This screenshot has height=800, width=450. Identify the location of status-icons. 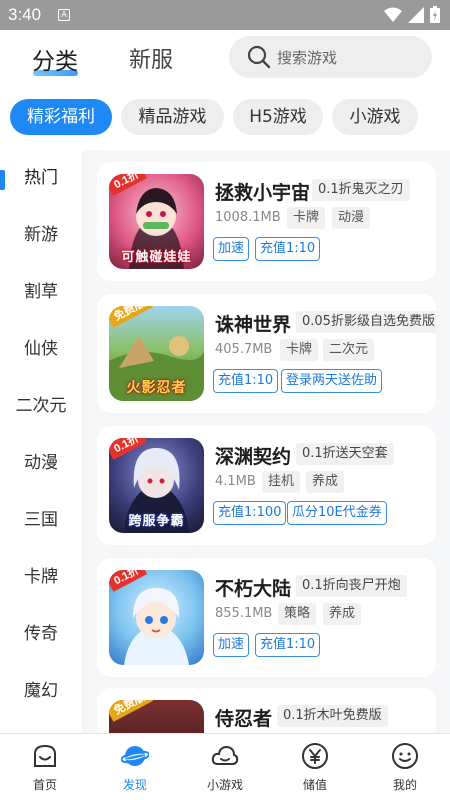
(412, 14).